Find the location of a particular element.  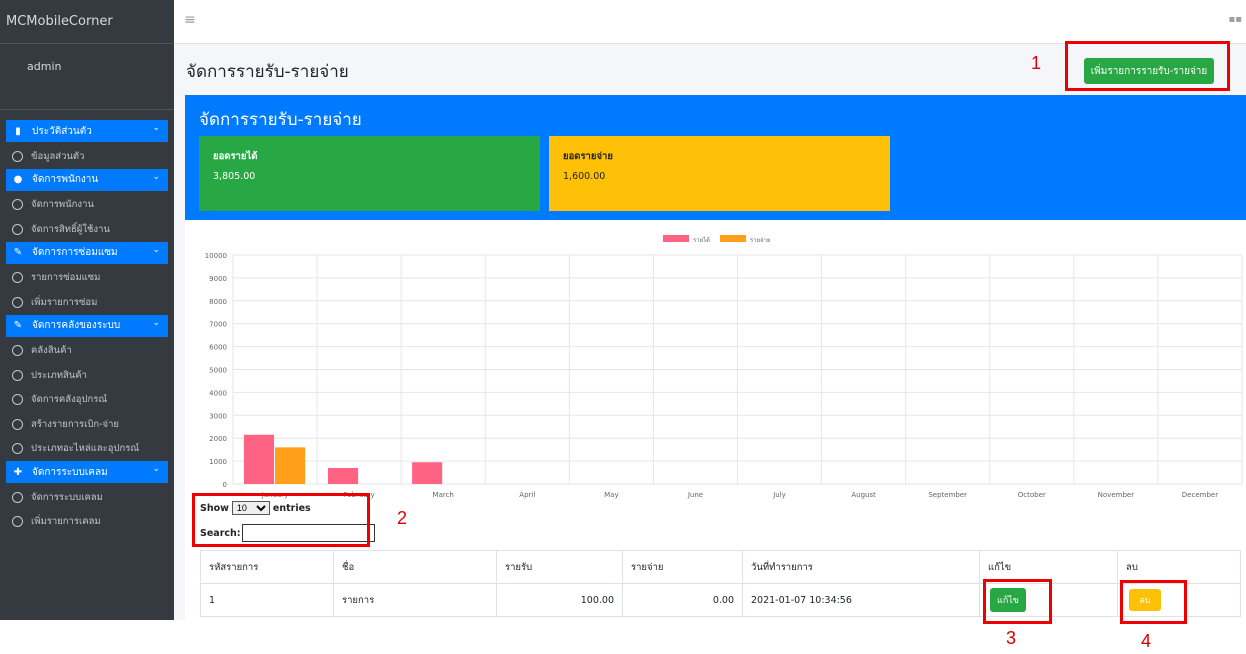

sidebar-group-profile: ▮ ประวัติส่วนตัว ⌄ is located at coordinates (87, 131).